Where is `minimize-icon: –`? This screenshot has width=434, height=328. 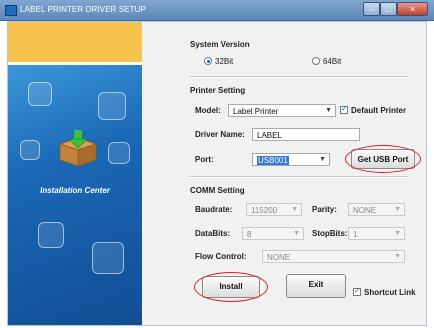
minimize-icon: – is located at coordinates (371, 9).